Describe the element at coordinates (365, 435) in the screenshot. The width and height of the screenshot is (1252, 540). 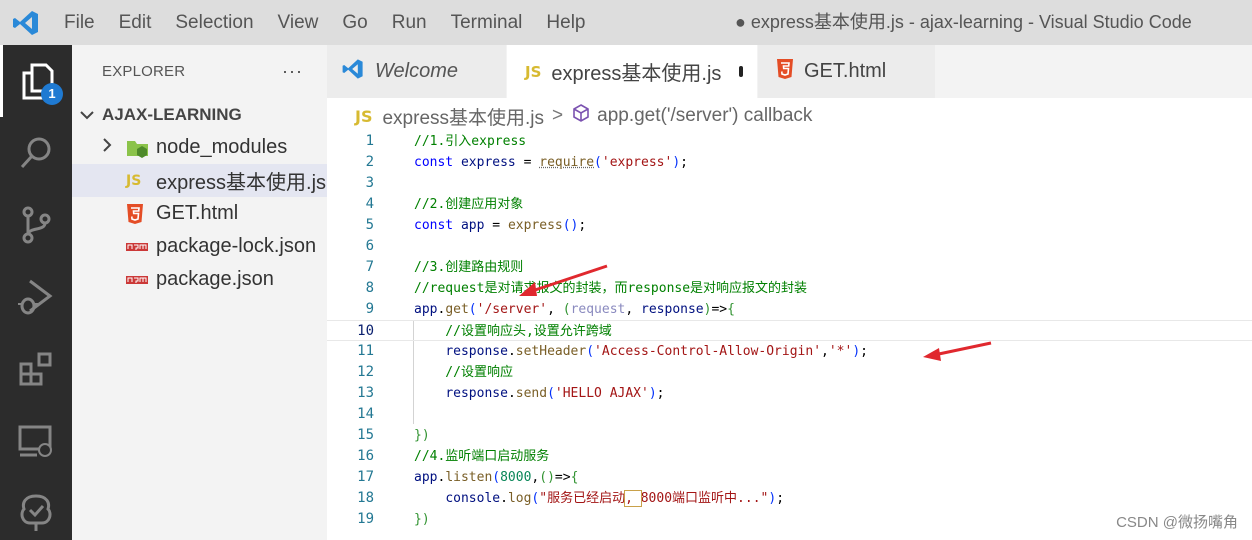
I see `line-number: 15` at that location.